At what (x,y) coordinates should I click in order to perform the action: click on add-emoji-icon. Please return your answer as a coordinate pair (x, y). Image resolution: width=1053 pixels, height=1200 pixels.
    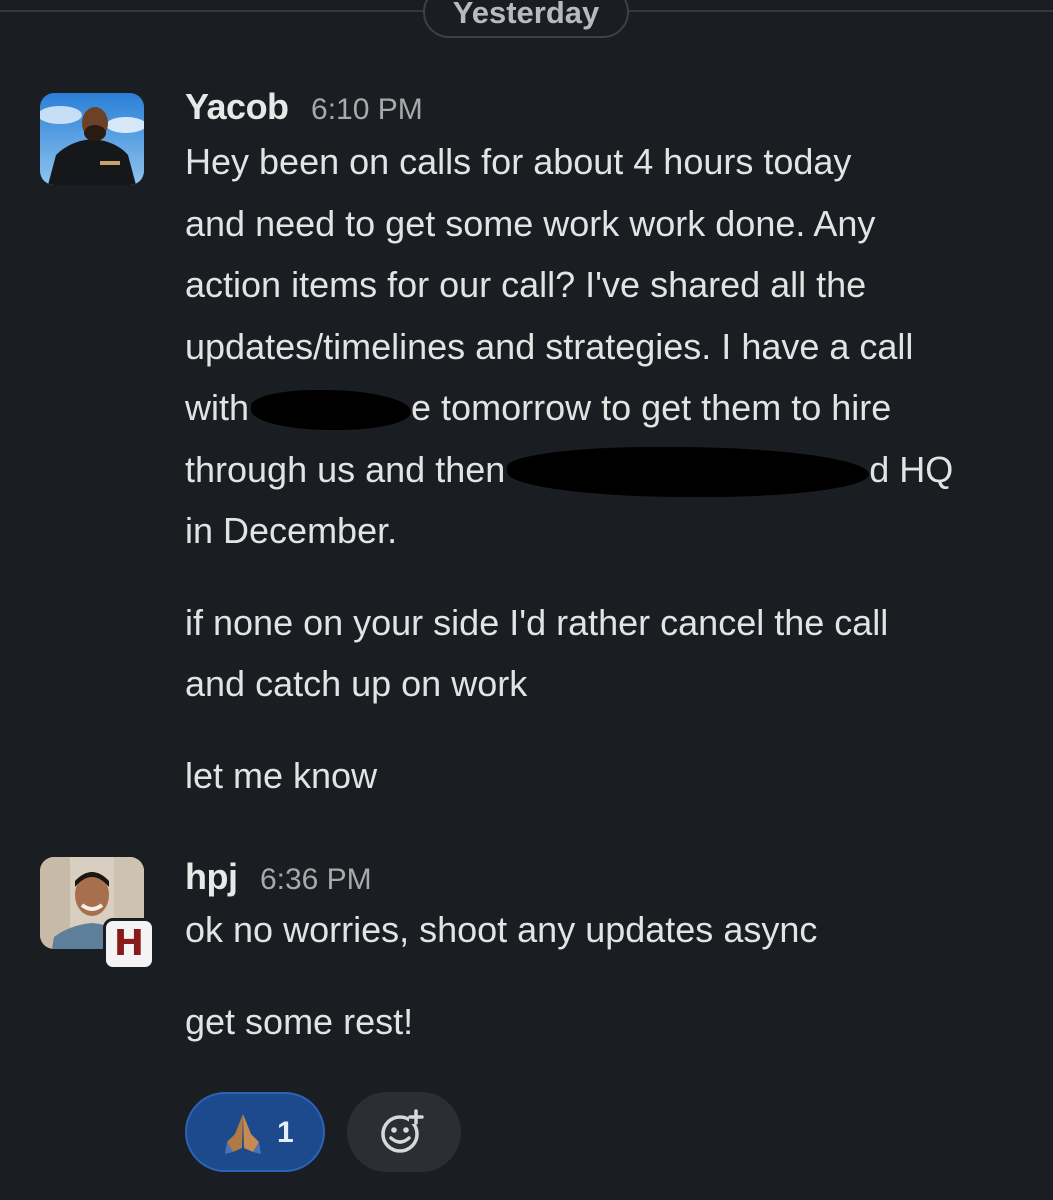
    Looking at the image, I should click on (402, 1131).